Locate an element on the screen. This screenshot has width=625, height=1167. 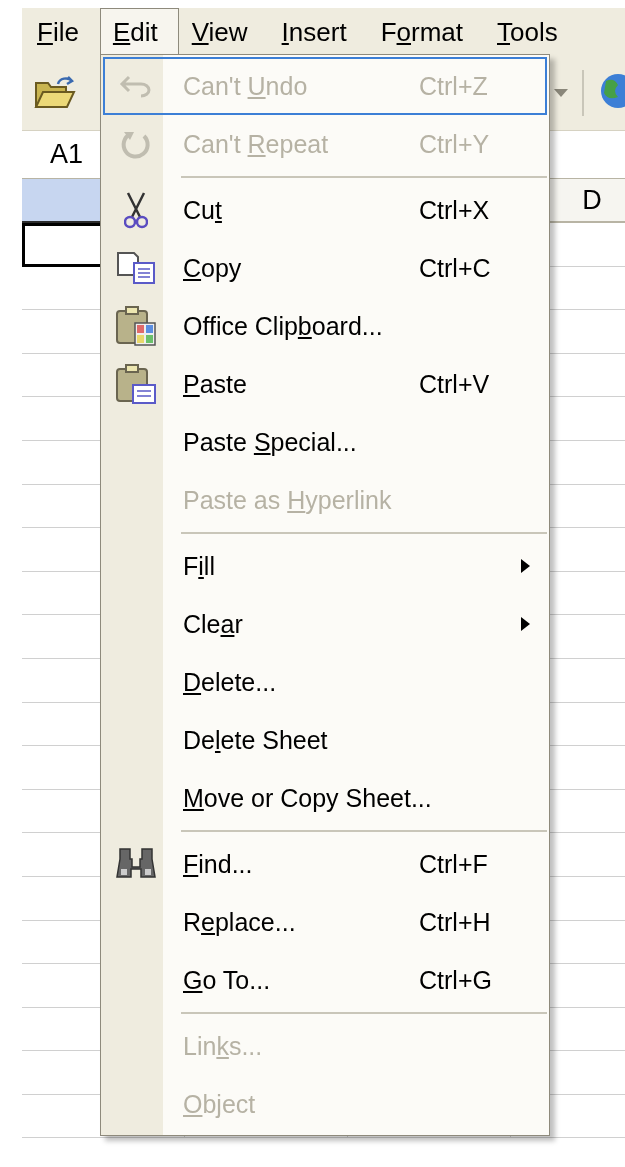
shortcut-text: Ctrl+G is located at coordinates (455, 980).